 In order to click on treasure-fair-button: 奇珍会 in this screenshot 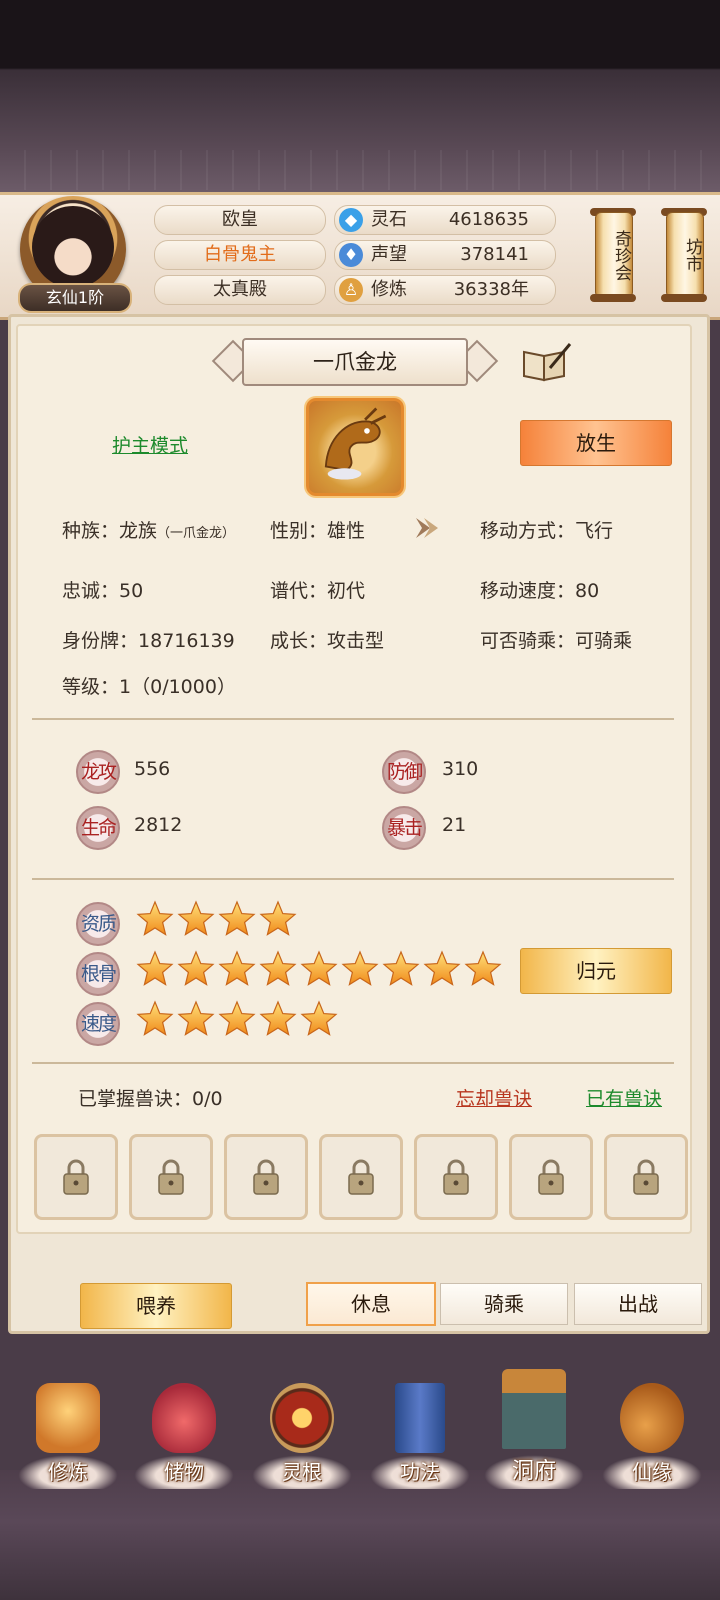, I will do `click(614, 255)`.